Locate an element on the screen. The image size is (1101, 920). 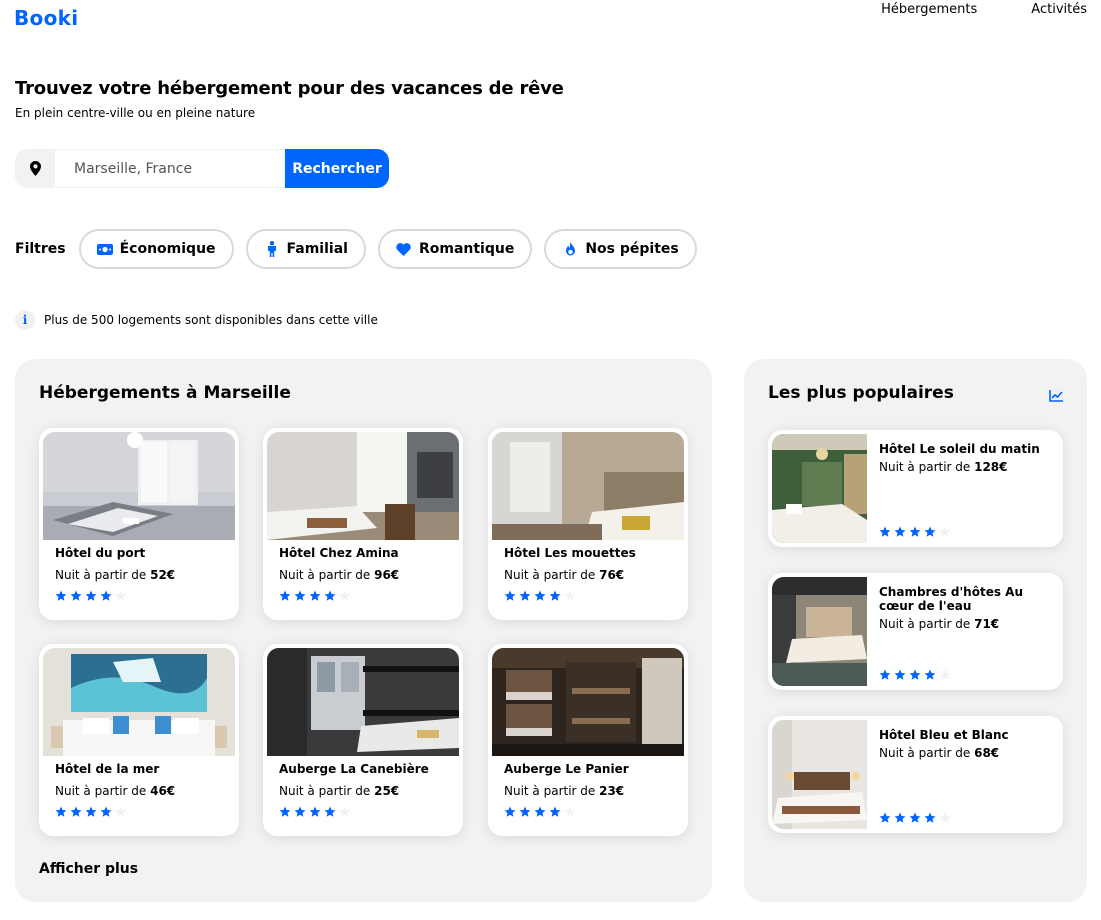
main-nav: Hébergements Activités is located at coordinates (984, 9).